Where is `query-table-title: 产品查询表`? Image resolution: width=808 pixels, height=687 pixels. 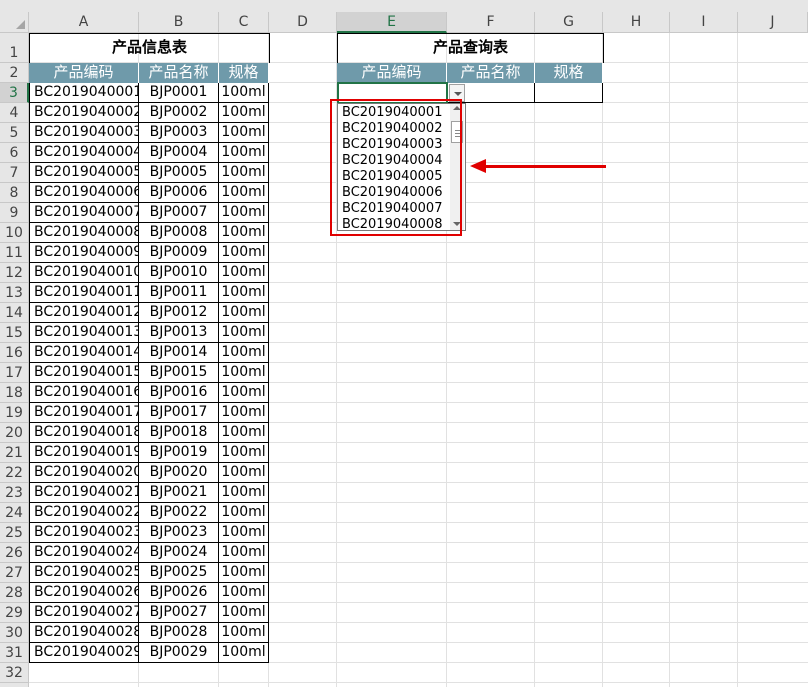
query-table-title: 产品查询表 is located at coordinates (470, 48).